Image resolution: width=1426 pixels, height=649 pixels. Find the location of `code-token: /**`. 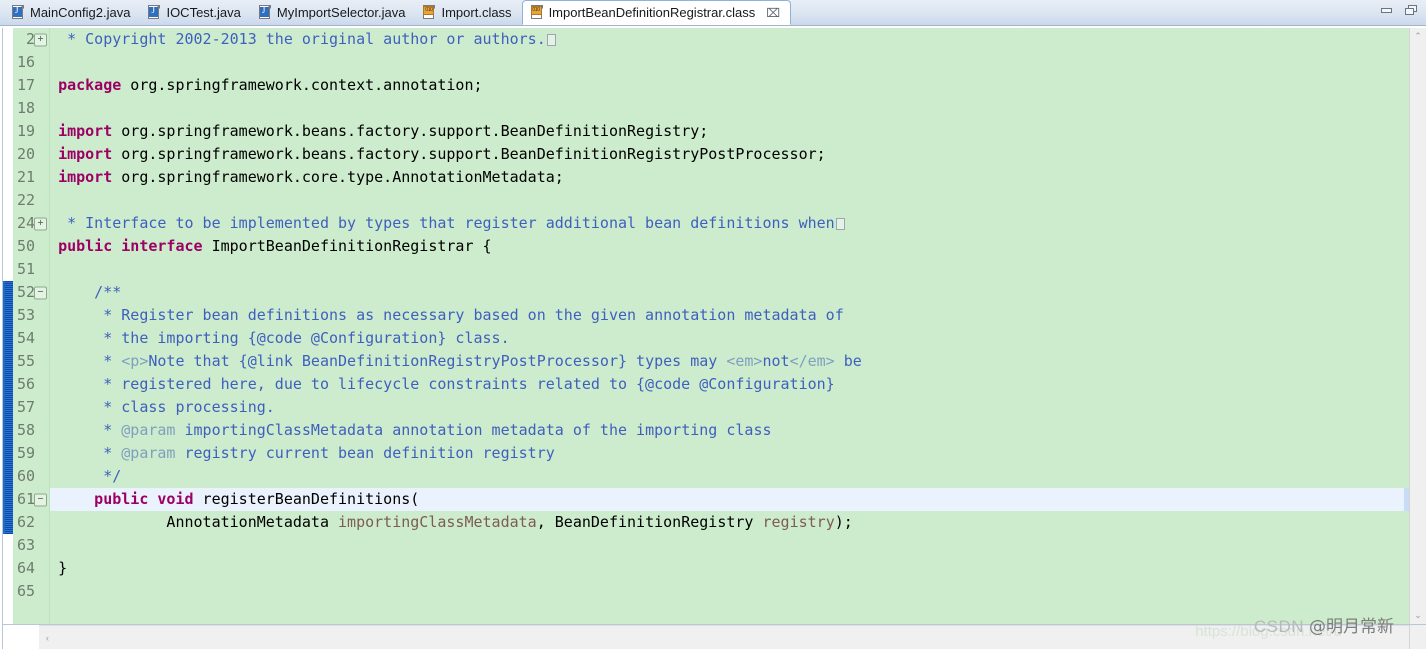

code-token: /** is located at coordinates (90, 292).